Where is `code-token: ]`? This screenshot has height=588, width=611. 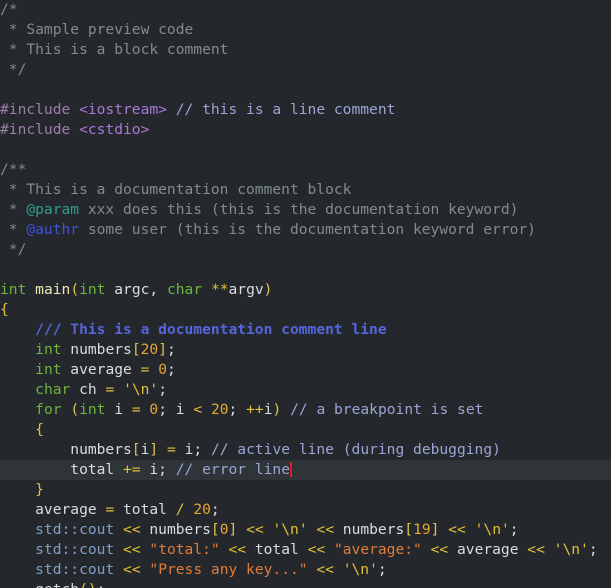
code-token: ] is located at coordinates (162, 349).